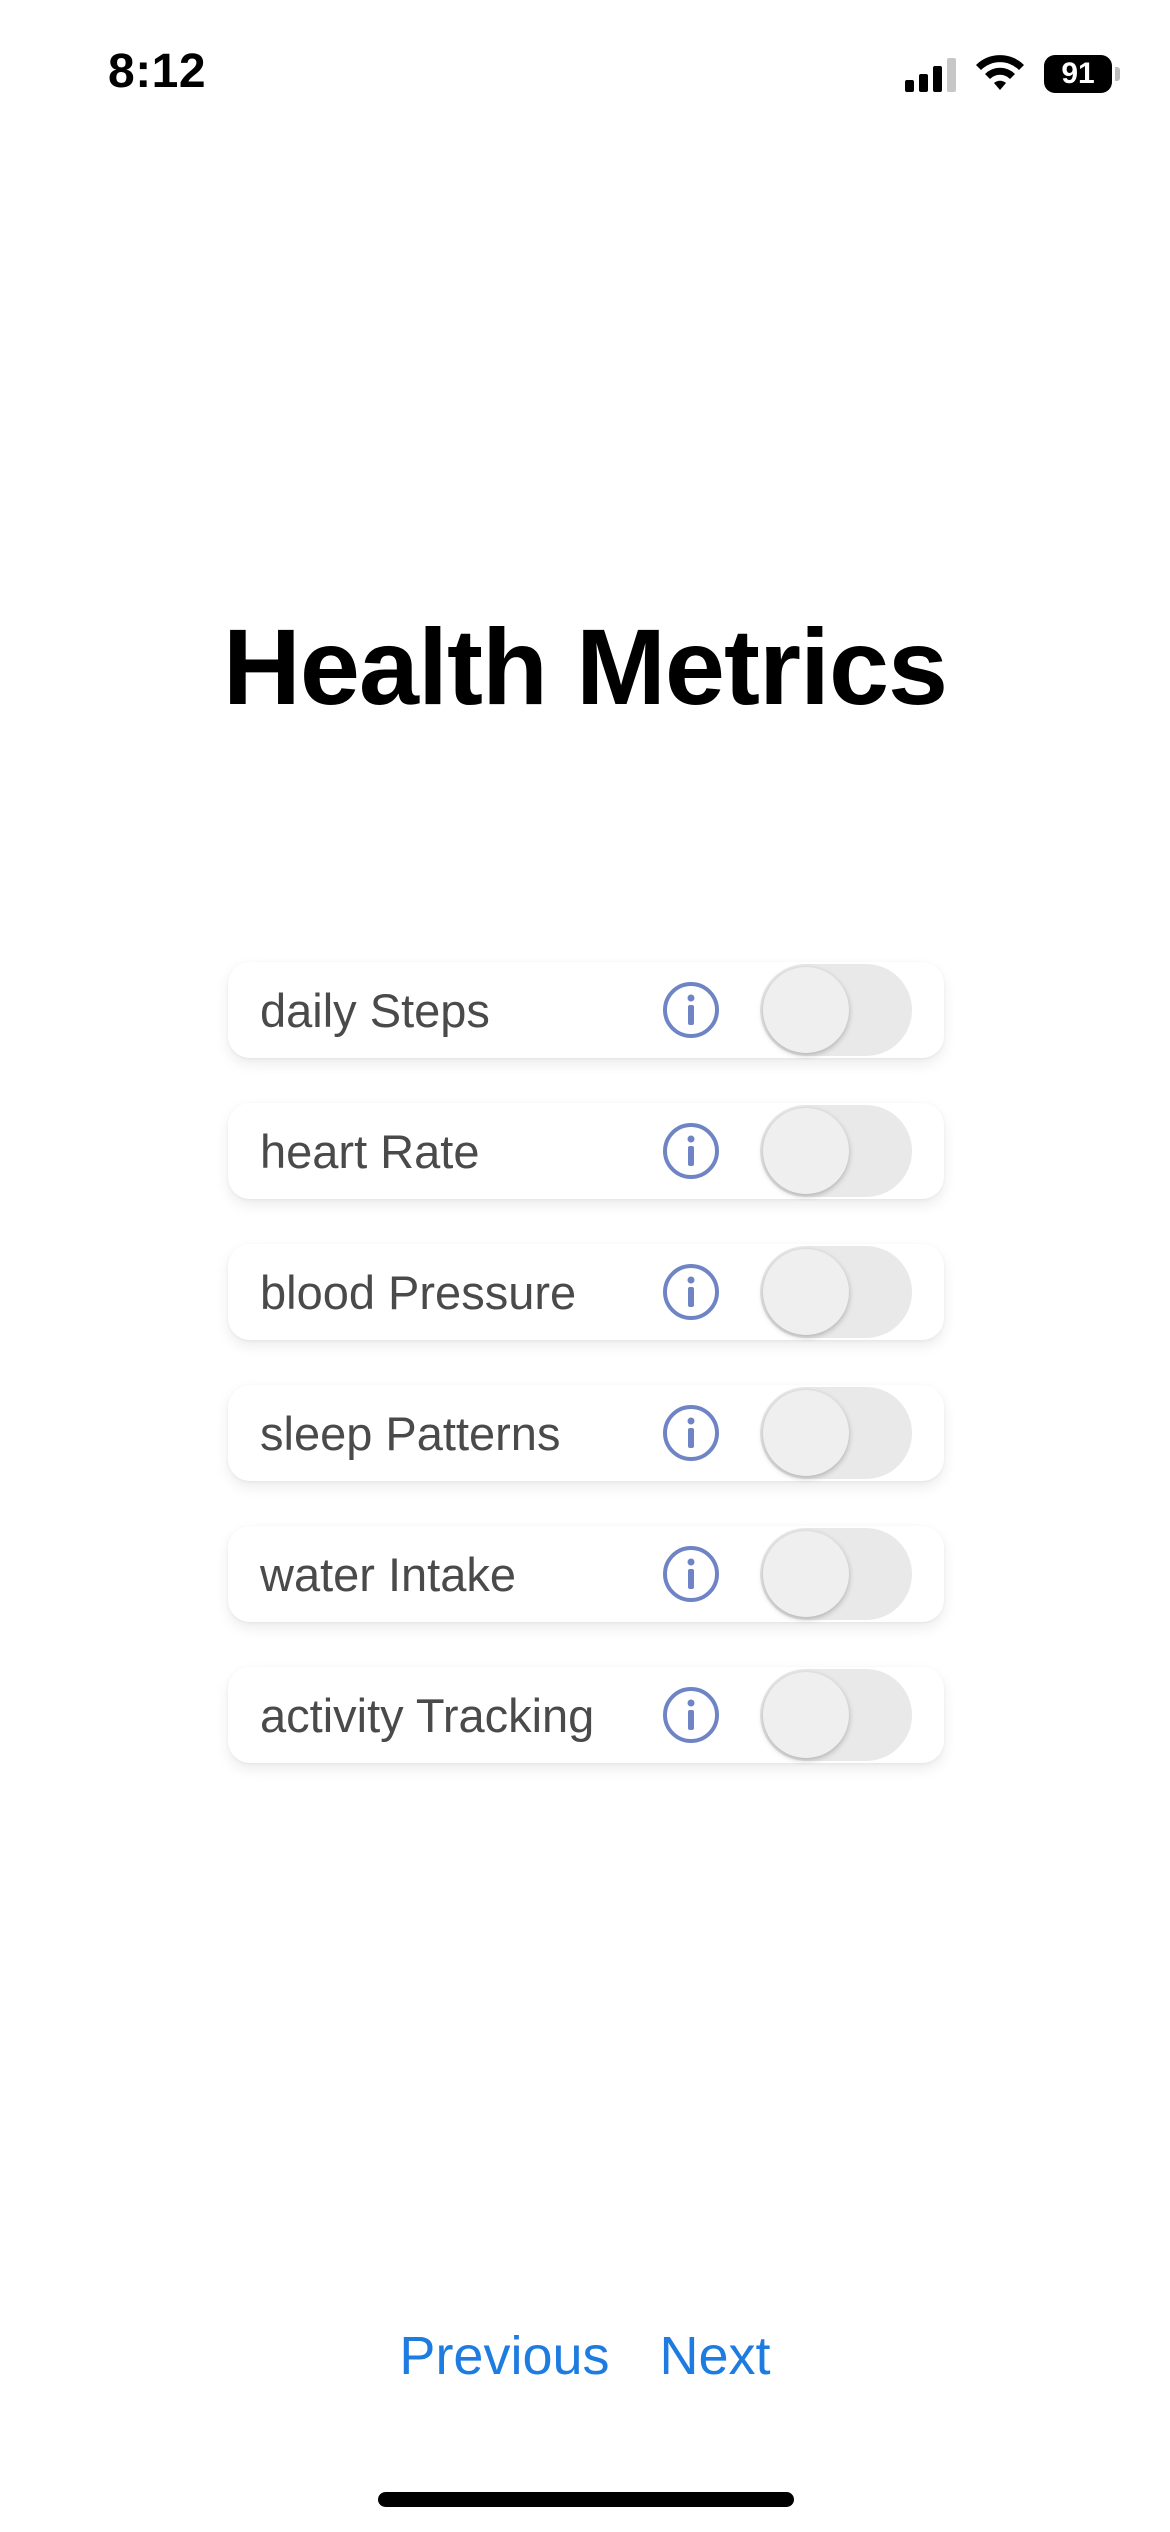  Describe the element at coordinates (586, 1433) in the screenshot. I see `metric-row-sleep-patterns: sleep Patterns` at that location.